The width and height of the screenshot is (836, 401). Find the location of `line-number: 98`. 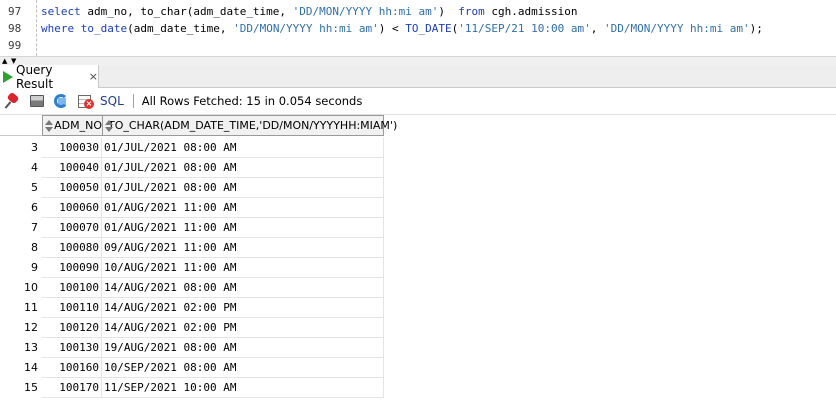

line-number: 98 is located at coordinates (15, 28).